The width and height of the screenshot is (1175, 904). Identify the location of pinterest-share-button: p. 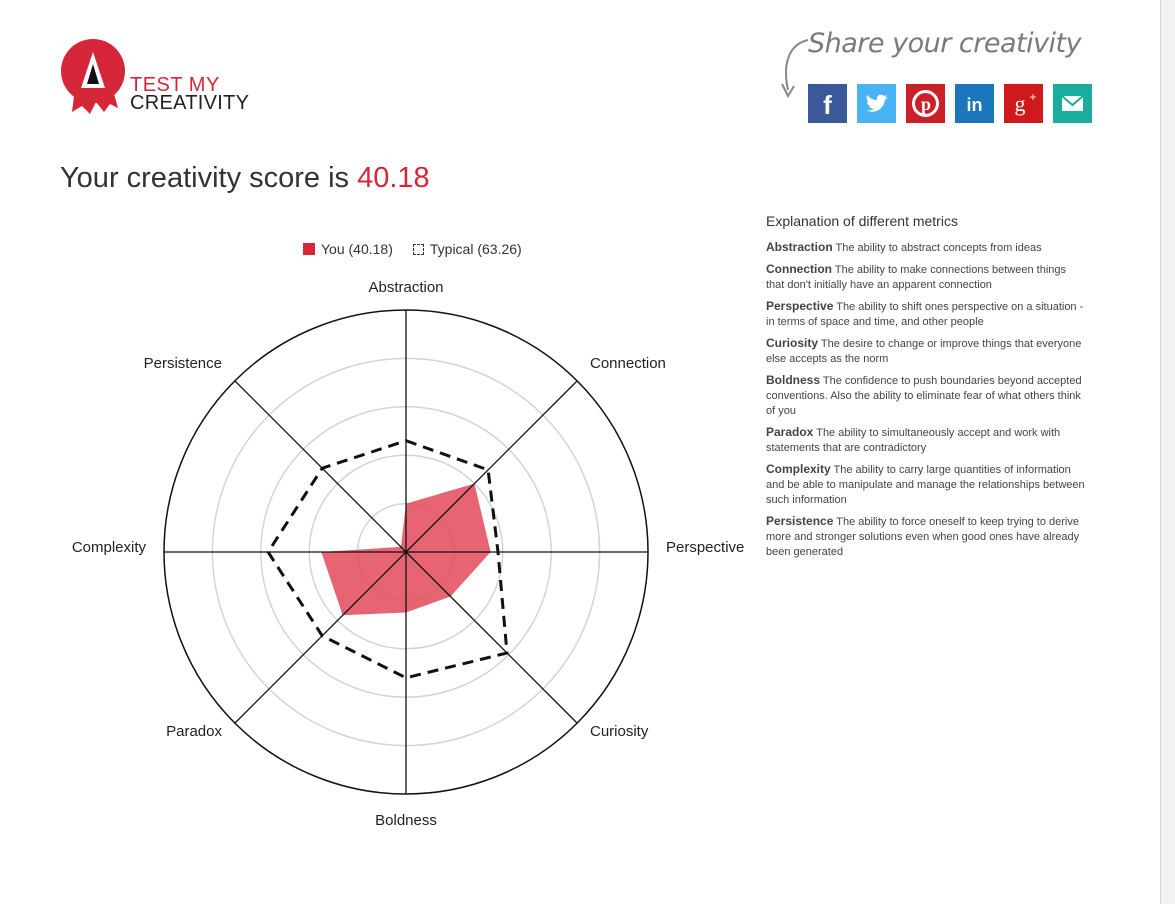
(925, 103).